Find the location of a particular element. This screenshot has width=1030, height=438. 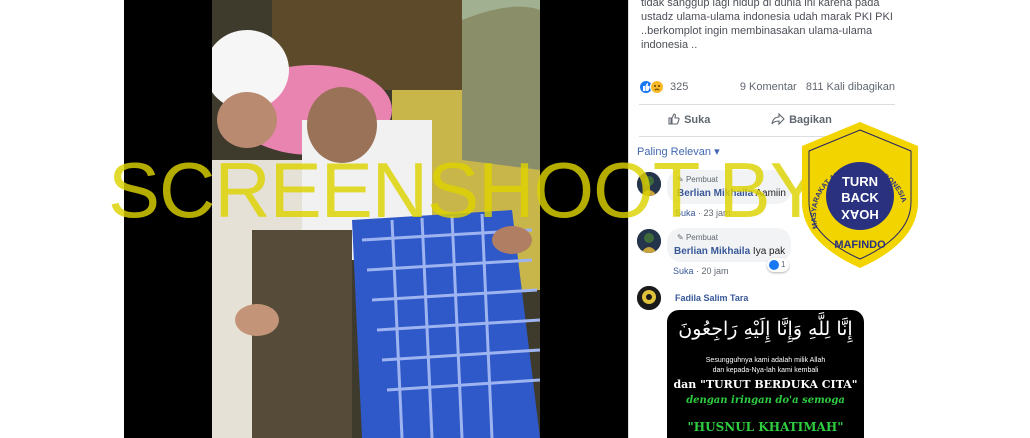

reaction-icons is located at coordinates (654, 87).